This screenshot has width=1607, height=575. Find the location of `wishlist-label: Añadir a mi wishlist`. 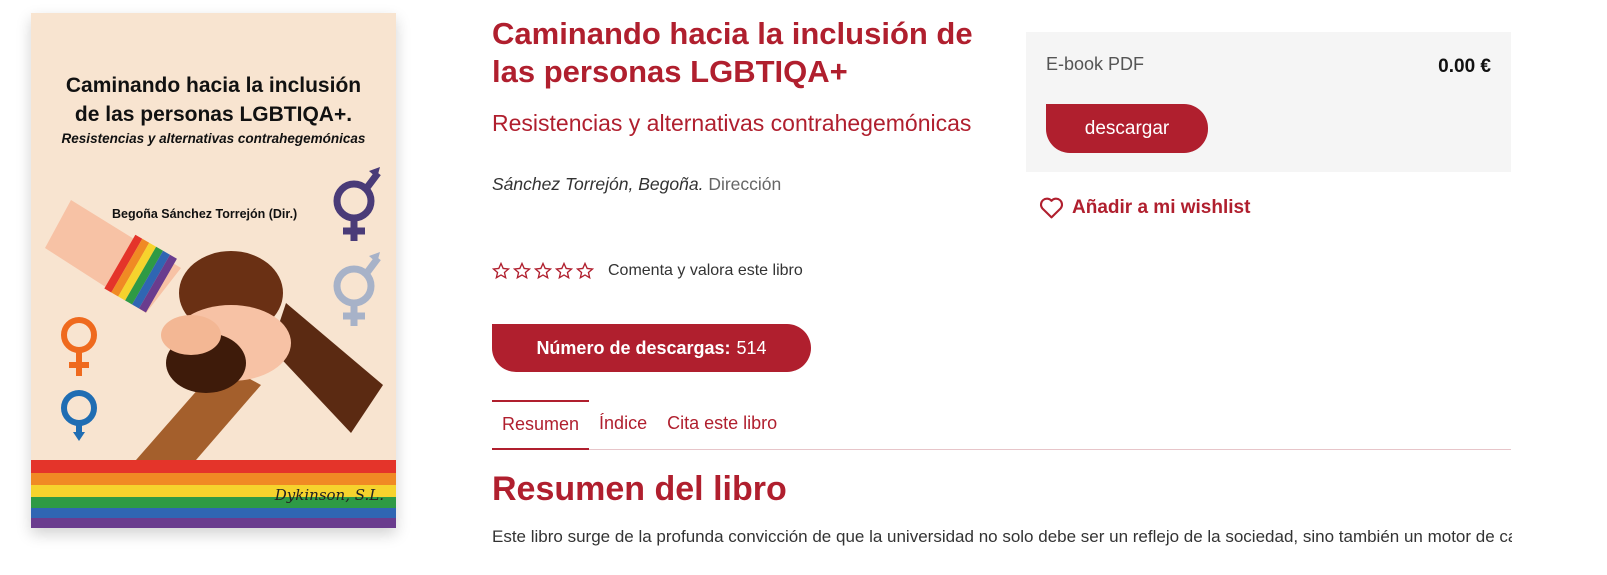

wishlist-label: Añadir a mi wishlist is located at coordinates (1161, 207).